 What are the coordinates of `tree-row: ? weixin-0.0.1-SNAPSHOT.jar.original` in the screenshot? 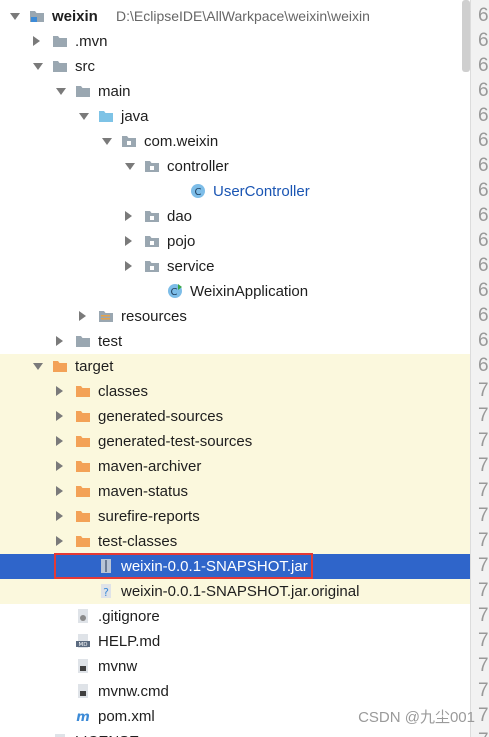 It's located at (235, 591).